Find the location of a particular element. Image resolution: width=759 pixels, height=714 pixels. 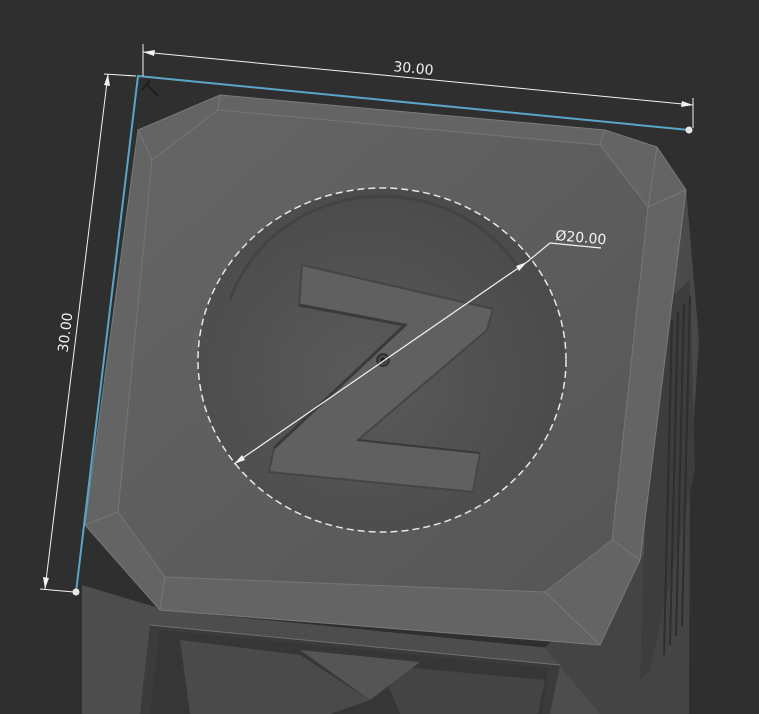

sketch-endpoint-top-right is located at coordinates (689, 130).